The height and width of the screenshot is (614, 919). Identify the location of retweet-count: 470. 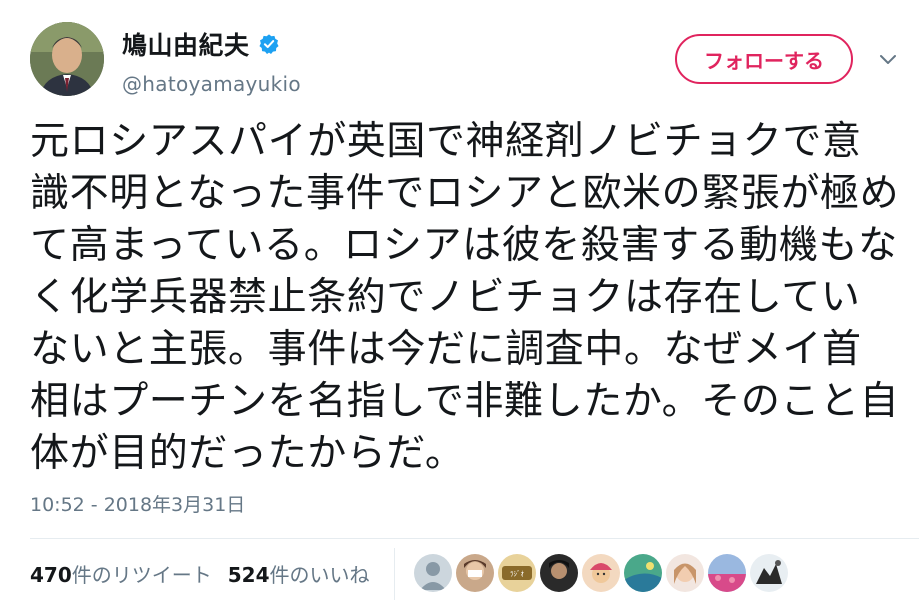
(51, 574).